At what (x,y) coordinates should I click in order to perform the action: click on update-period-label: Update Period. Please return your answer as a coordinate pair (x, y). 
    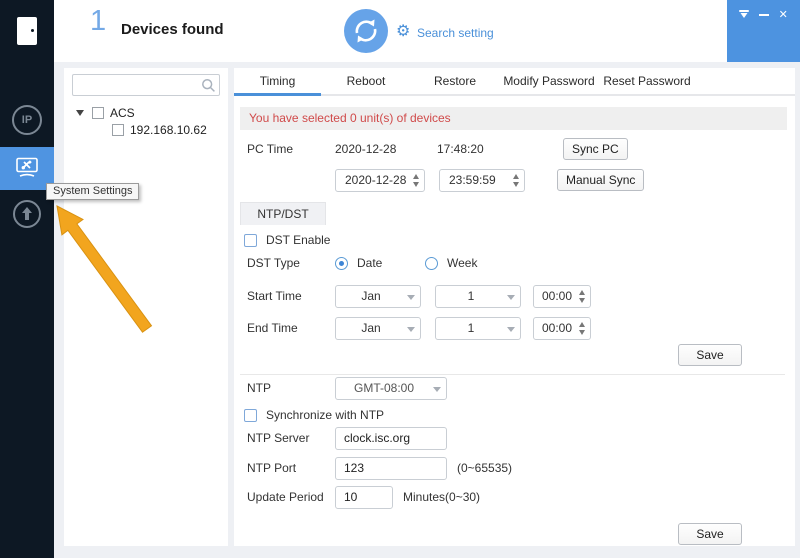
    Looking at the image, I should click on (285, 497).